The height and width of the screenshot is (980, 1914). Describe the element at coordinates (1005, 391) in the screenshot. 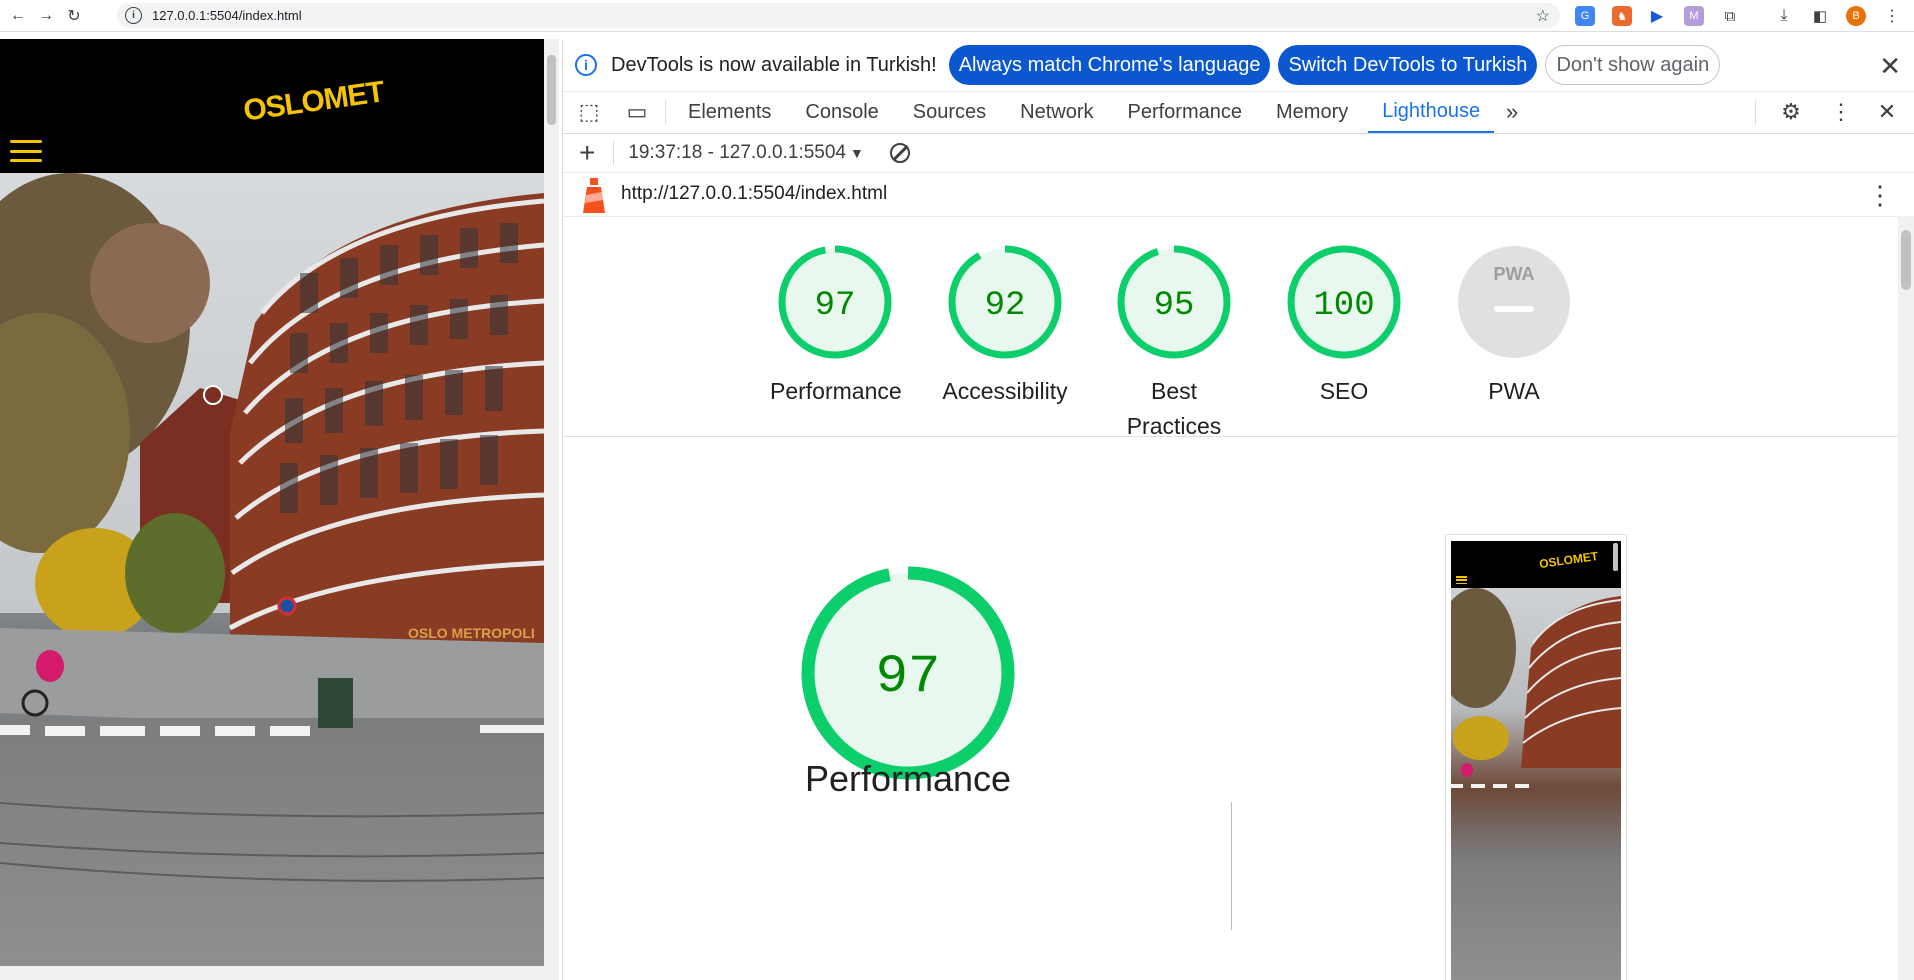

I see `gauge-label: Accessibility` at that location.